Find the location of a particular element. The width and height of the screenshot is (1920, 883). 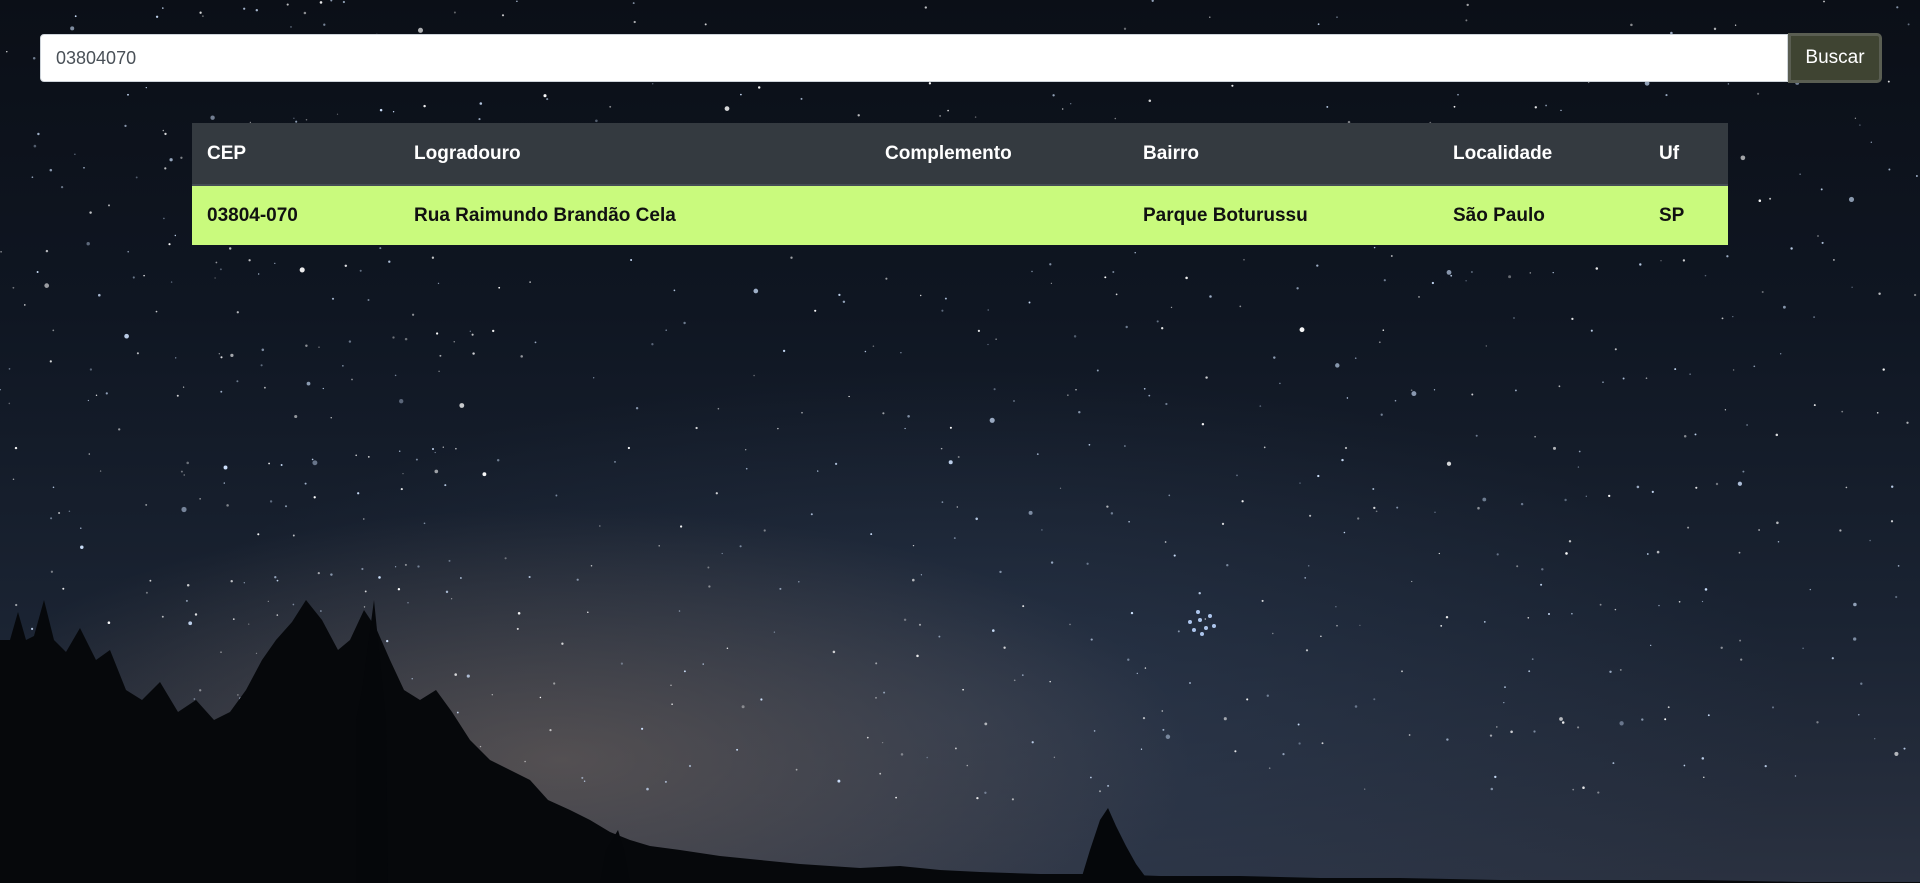

cell-uf: SP is located at coordinates (1672, 215).